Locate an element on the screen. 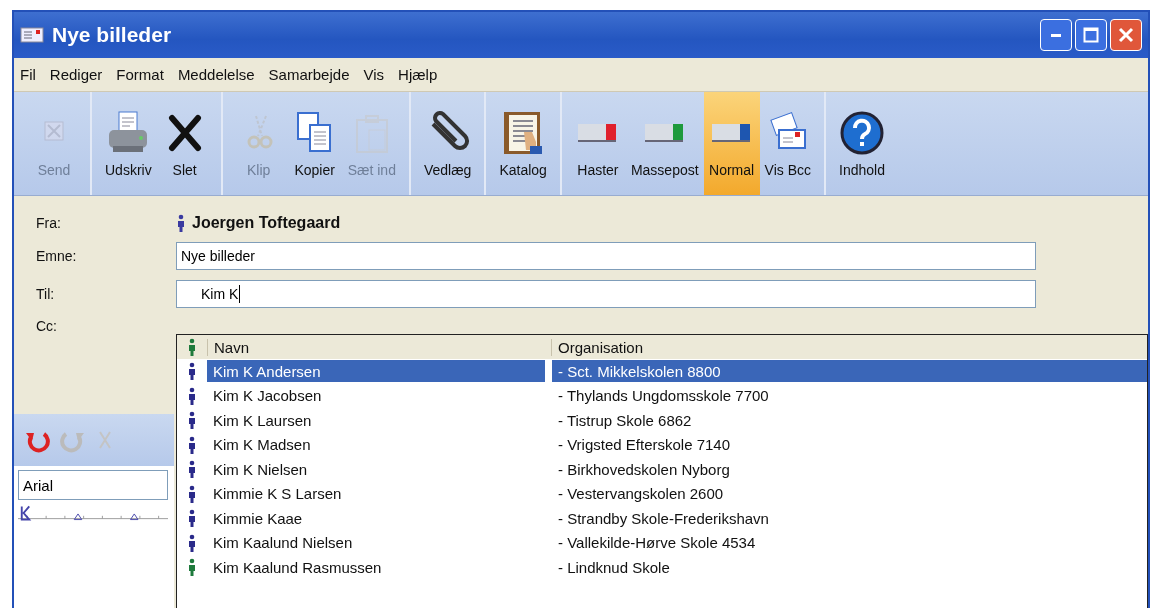 The width and height of the screenshot is (1157, 608). toolbar-button: Massepost is located at coordinates (664, 143).